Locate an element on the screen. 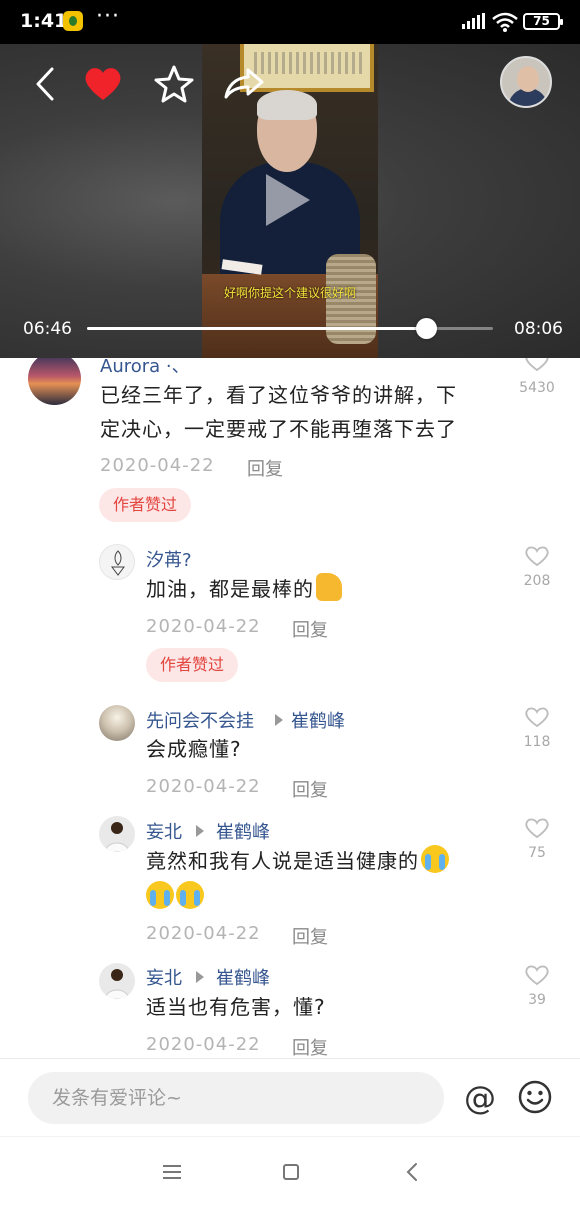 The height and width of the screenshot is (1205, 580). comment-text-line: 定决心，一定要戒了不能再堕落下去了 is located at coordinates (278, 429).